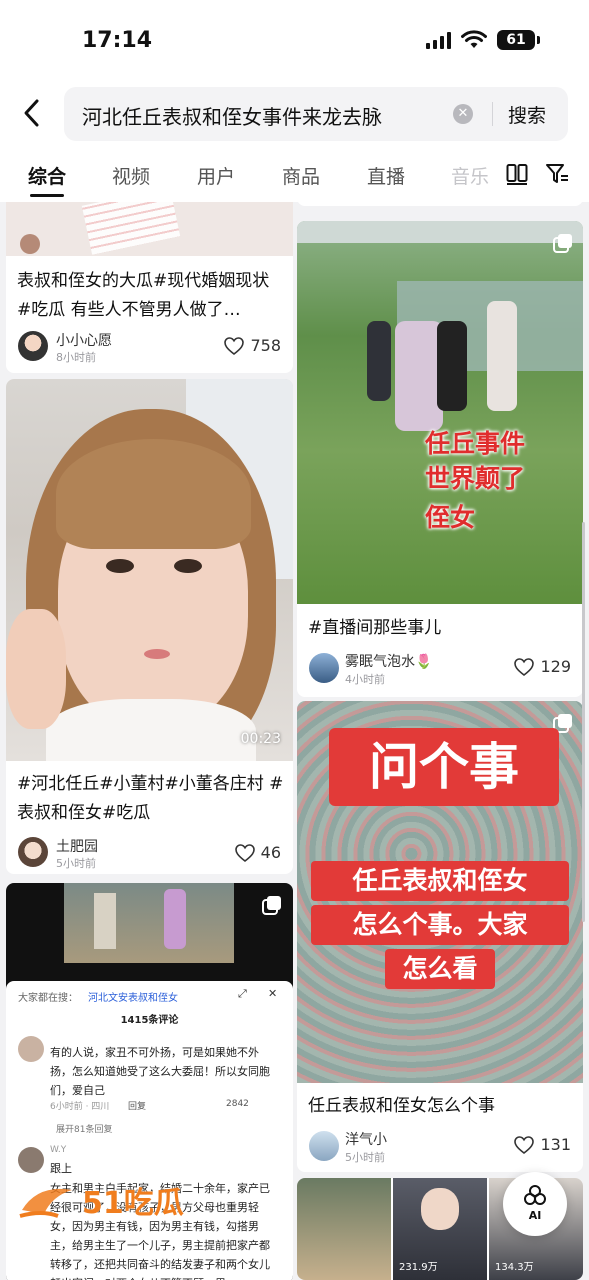 The height and width of the screenshot is (1280, 589). What do you see at coordinates (58, 1150) in the screenshot?
I see `comment-user: W.Y` at bounding box center [58, 1150].